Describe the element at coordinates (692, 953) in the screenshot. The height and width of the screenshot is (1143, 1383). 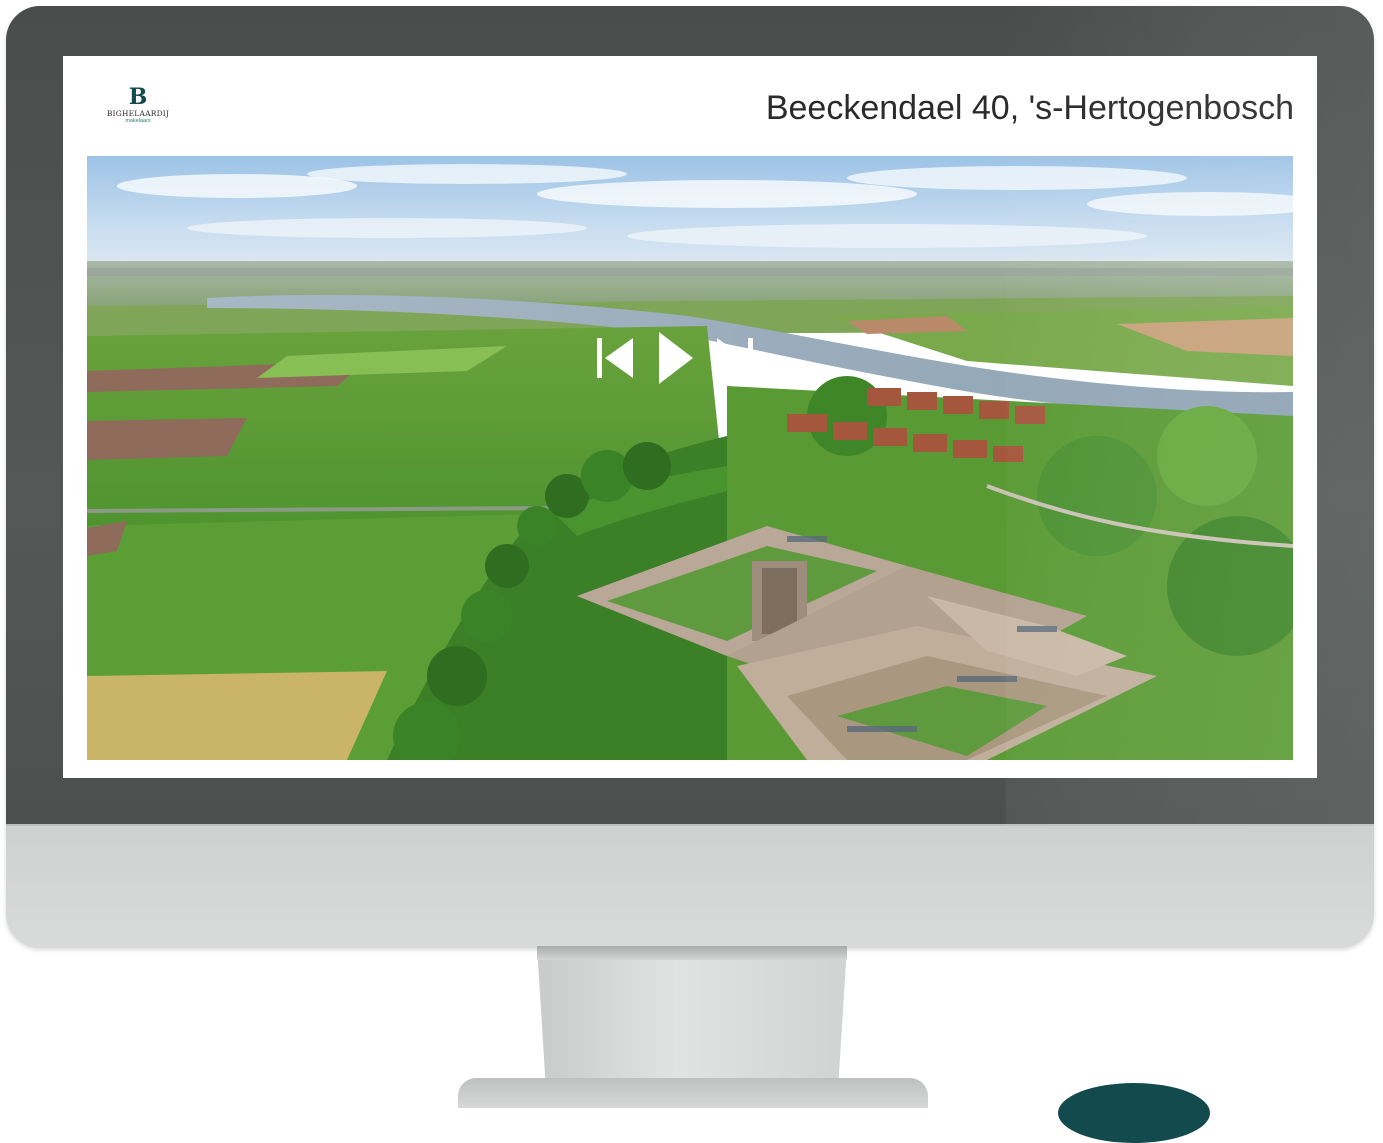
I see `monitor-stand-shadow` at that location.